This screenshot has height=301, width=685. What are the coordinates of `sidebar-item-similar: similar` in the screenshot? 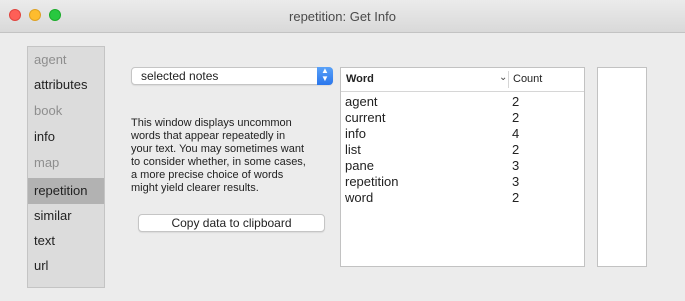 It's located at (66, 216).